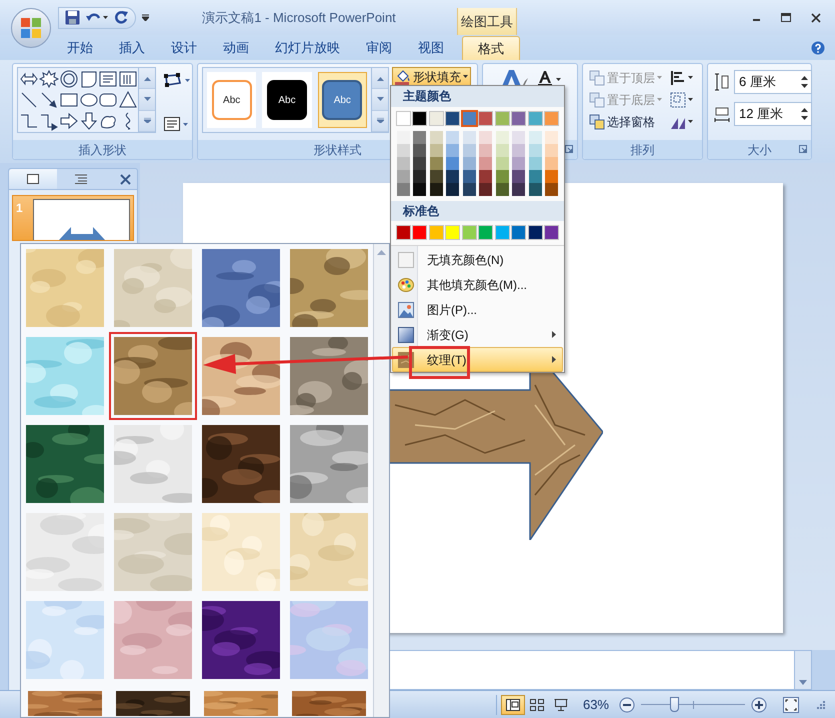  Describe the element at coordinates (491, 48) in the screenshot. I see `ribbon-tab: 格式` at that location.